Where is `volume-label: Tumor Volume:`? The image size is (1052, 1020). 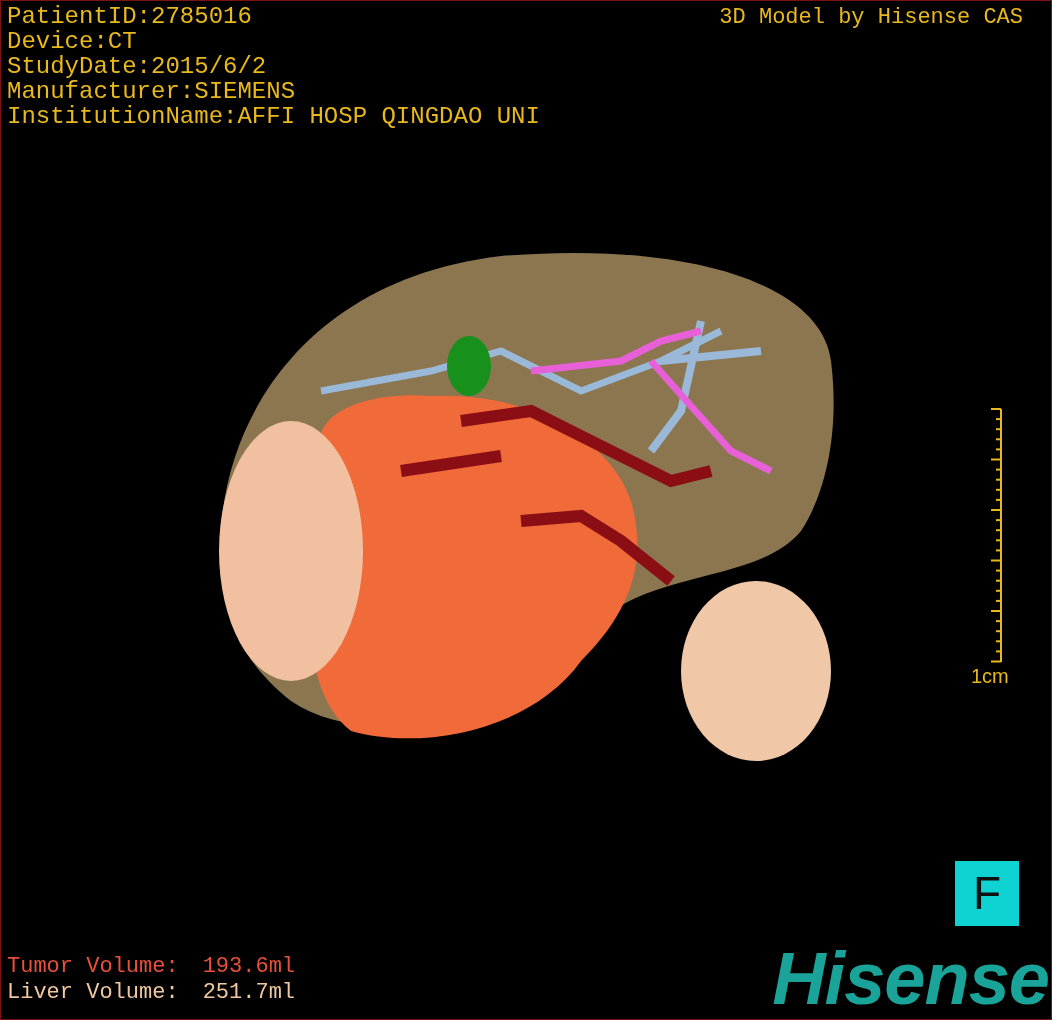 volume-label: Tumor Volume: is located at coordinates (93, 966).